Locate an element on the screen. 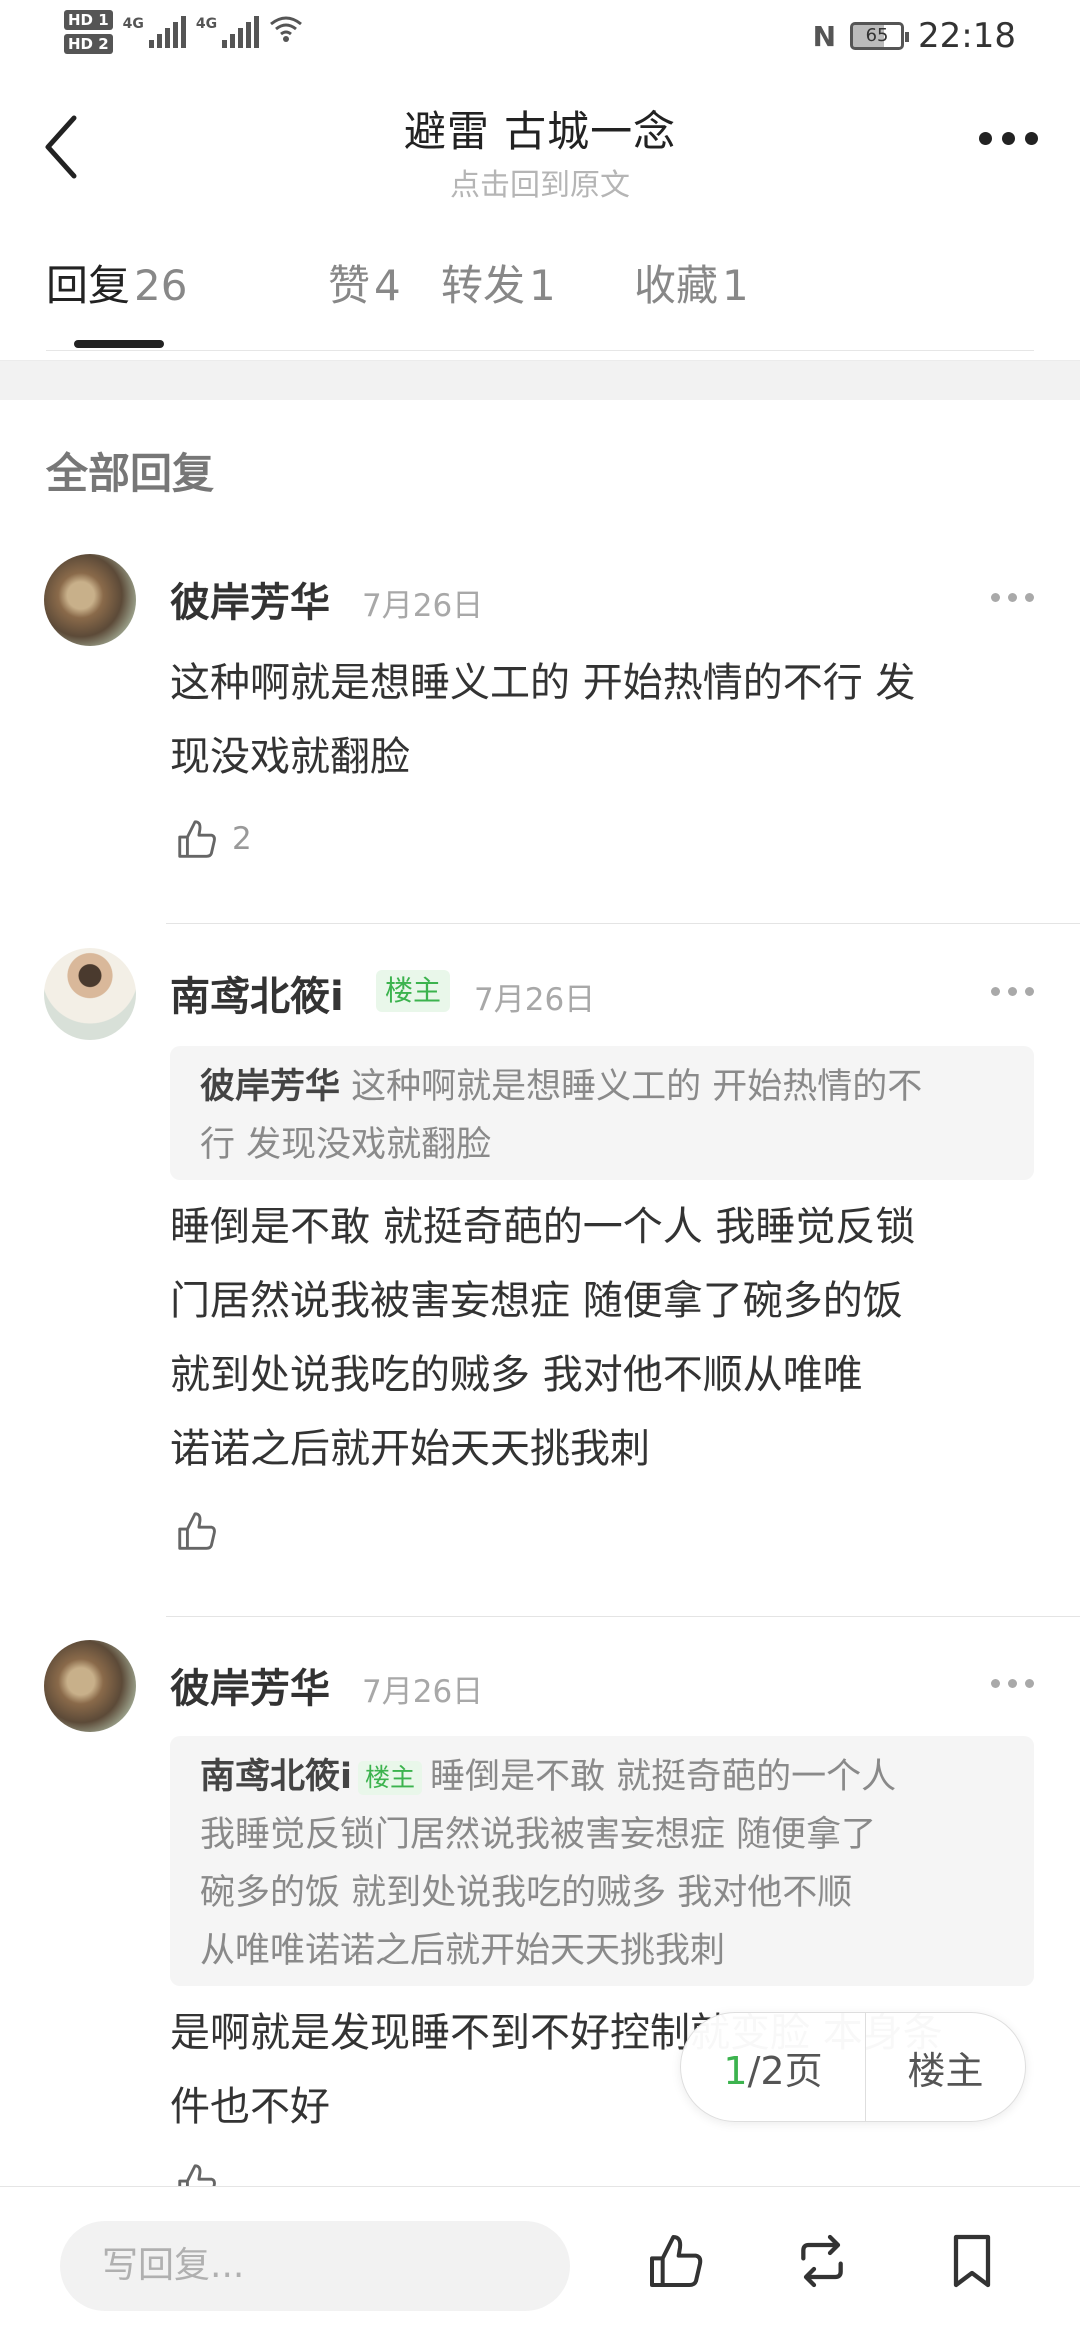 This screenshot has height=2340, width=1080. battery-icon: 65 is located at coordinates (880, 36).